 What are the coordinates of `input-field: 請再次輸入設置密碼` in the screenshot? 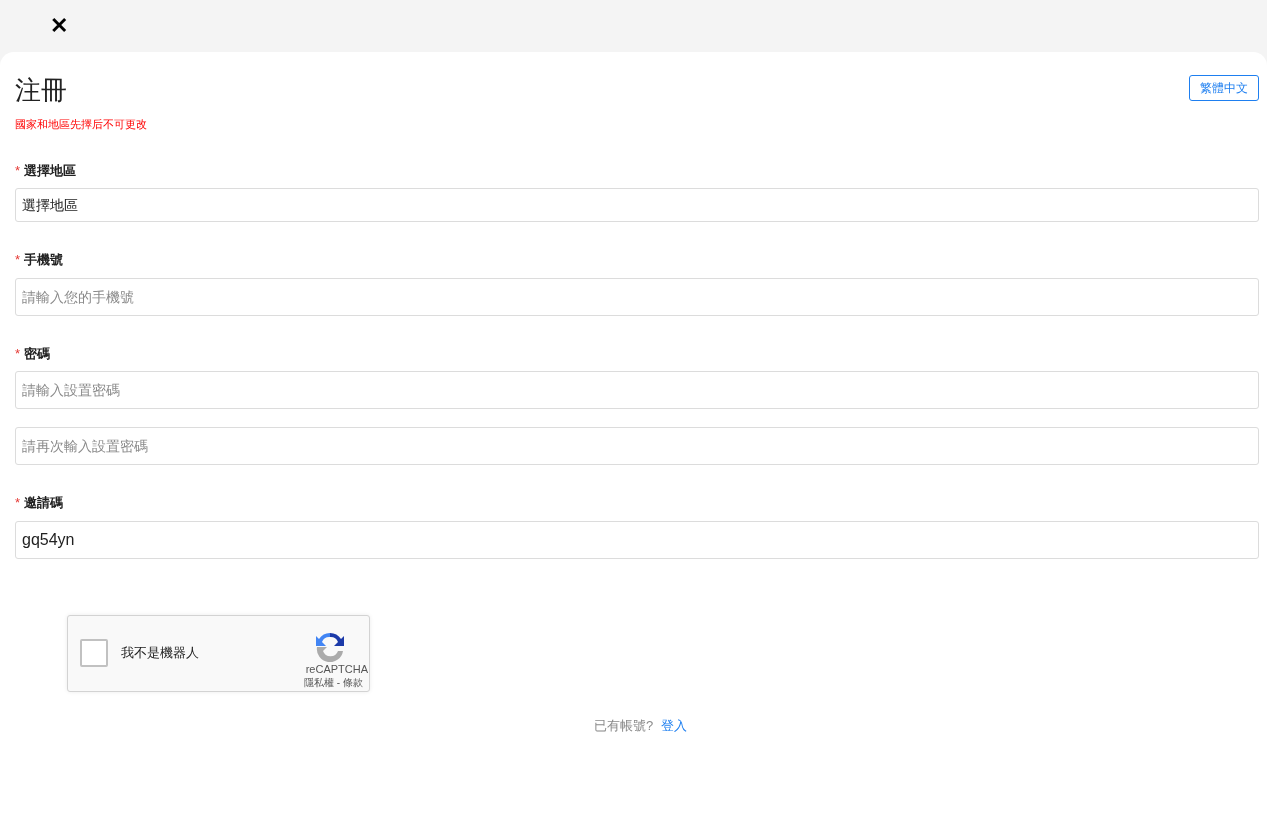 It's located at (637, 446).